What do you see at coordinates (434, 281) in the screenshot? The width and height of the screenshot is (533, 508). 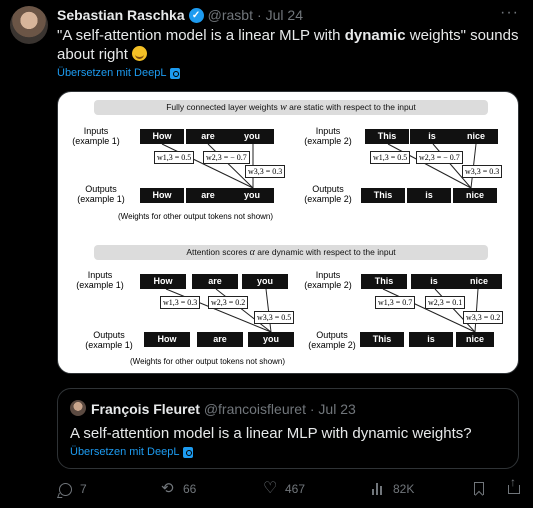 I see `attn-token-is: is` at bounding box center [434, 281].